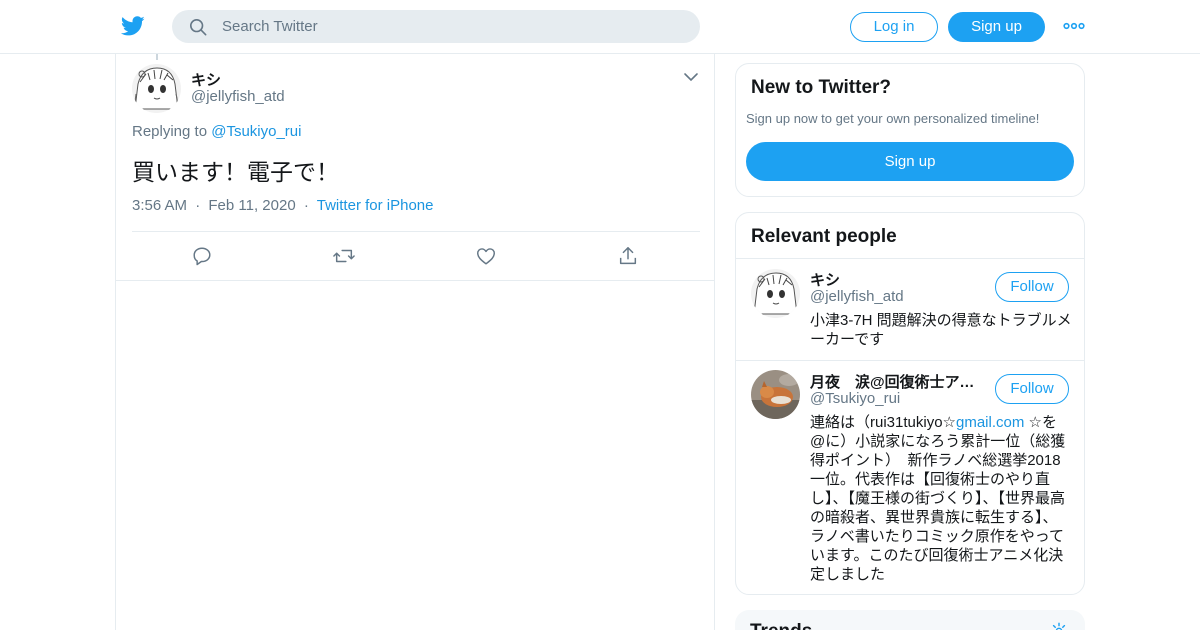 The width and height of the screenshot is (1200, 630). Describe the element at coordinates (486, 256) in the screenshot. I see `like-icon` at that location.